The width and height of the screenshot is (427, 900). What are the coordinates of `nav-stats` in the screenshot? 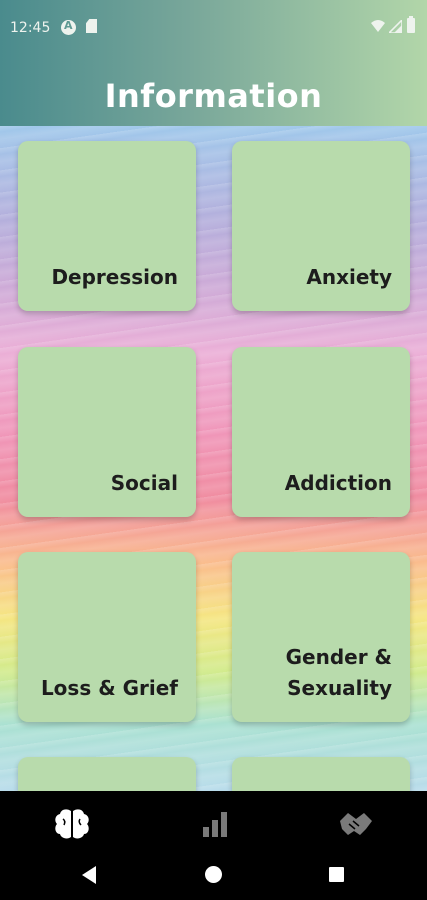 It's located at (216, 824).